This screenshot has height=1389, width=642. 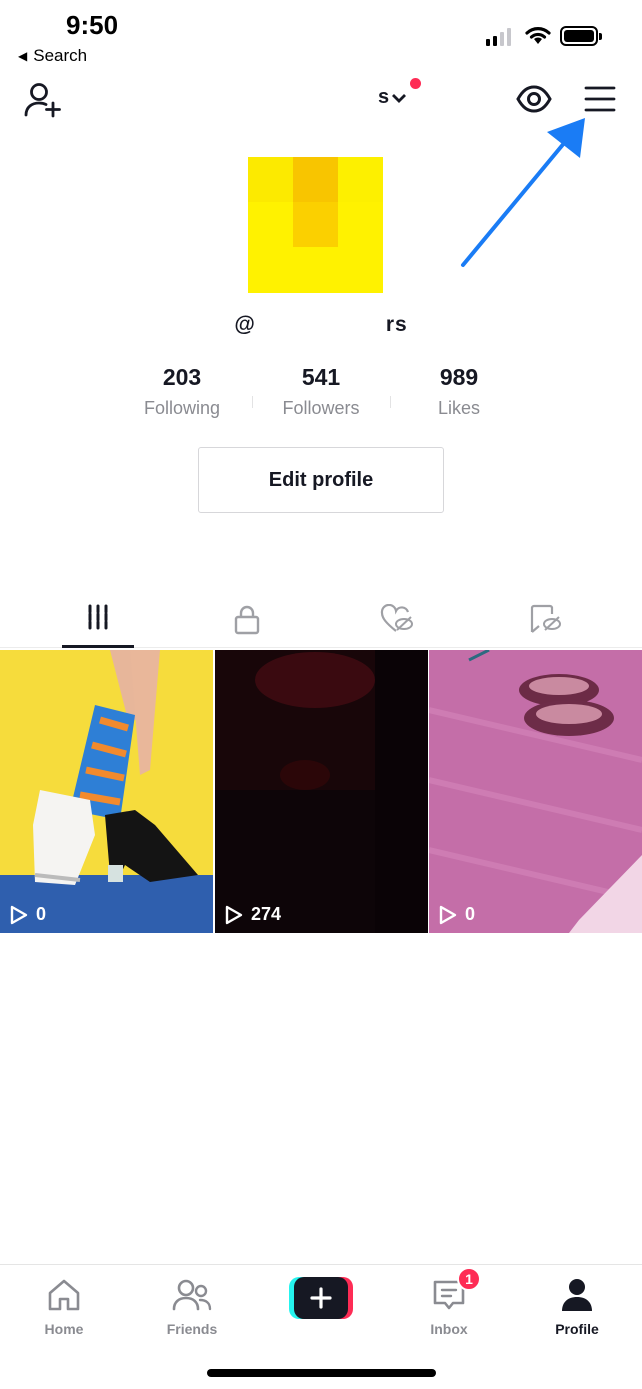 I want to click on stat-value: 203, so click(x=182, y=377).